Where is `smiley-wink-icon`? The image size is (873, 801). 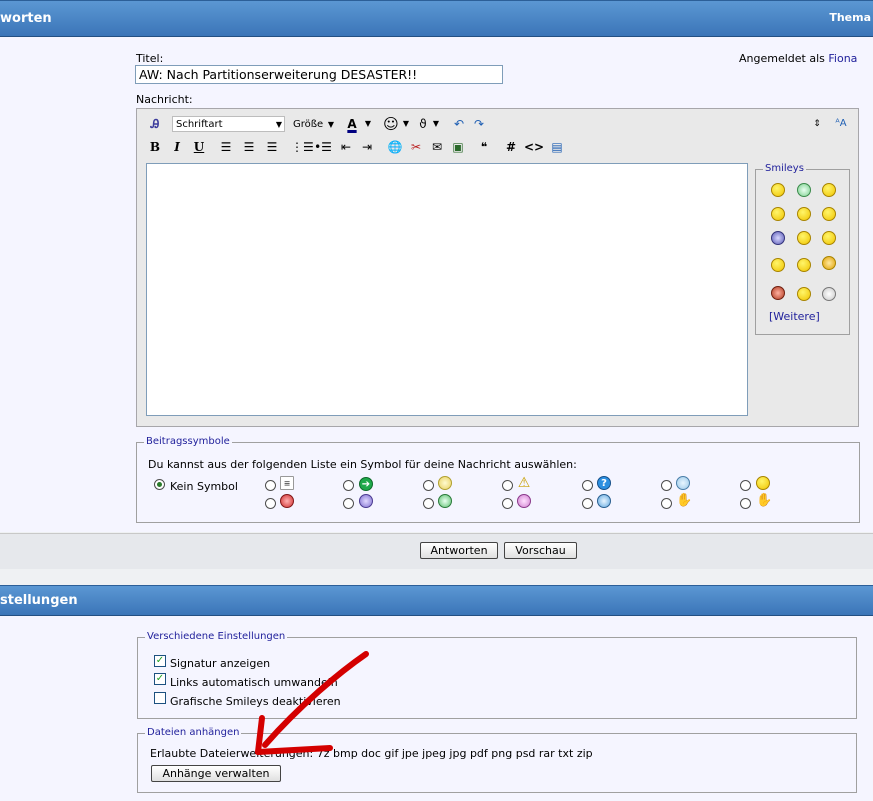 smiley-wink-icon is located at coordinates (829, 190).